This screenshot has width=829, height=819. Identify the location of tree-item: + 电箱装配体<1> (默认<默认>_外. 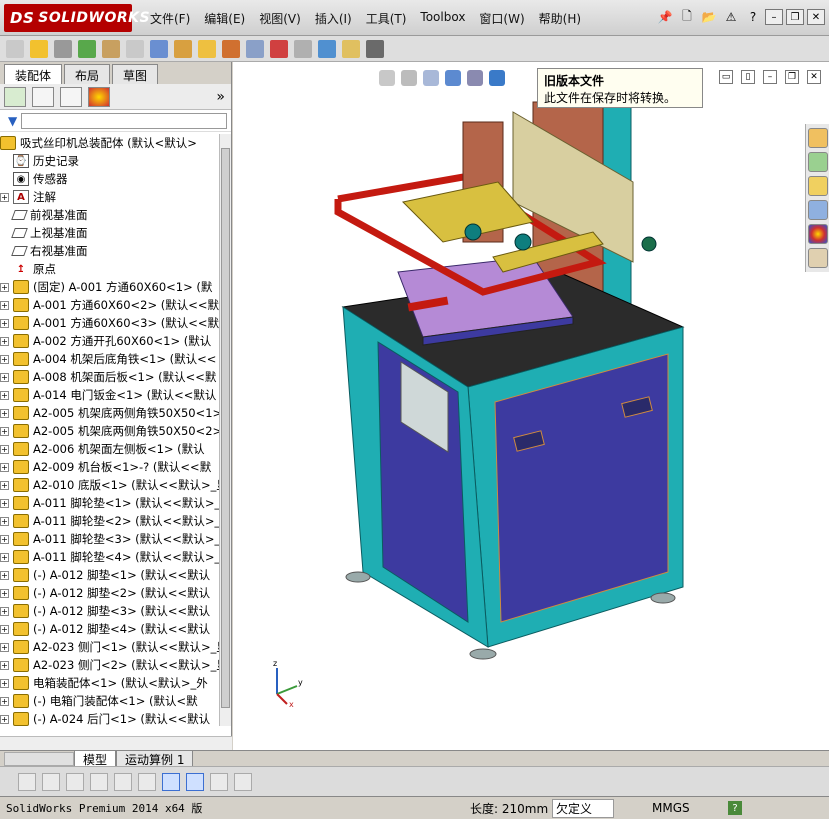
(110, 683).